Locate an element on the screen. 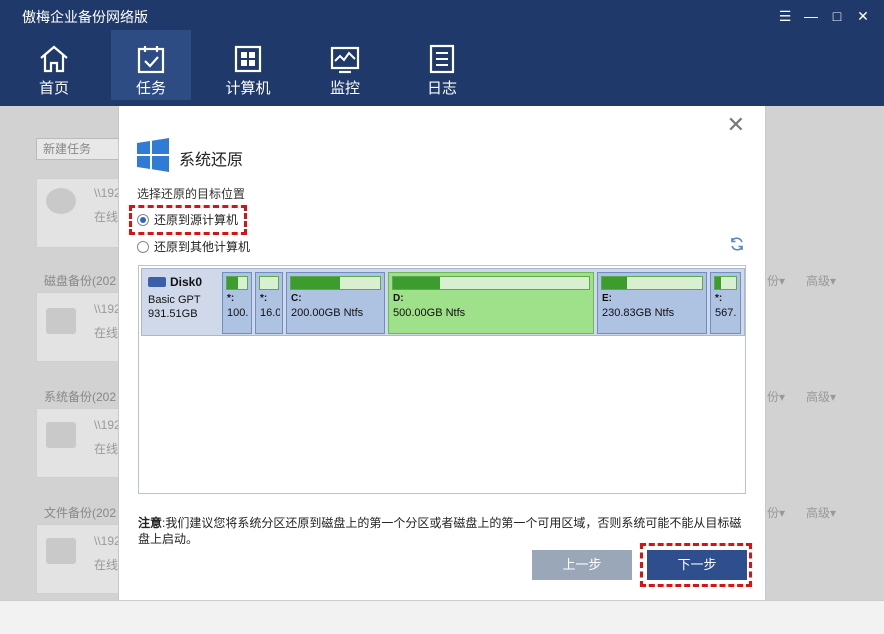 This screenshot has height=634, width=884. option-label: 还原到其他计算机 is located at coordinates (202, 247).